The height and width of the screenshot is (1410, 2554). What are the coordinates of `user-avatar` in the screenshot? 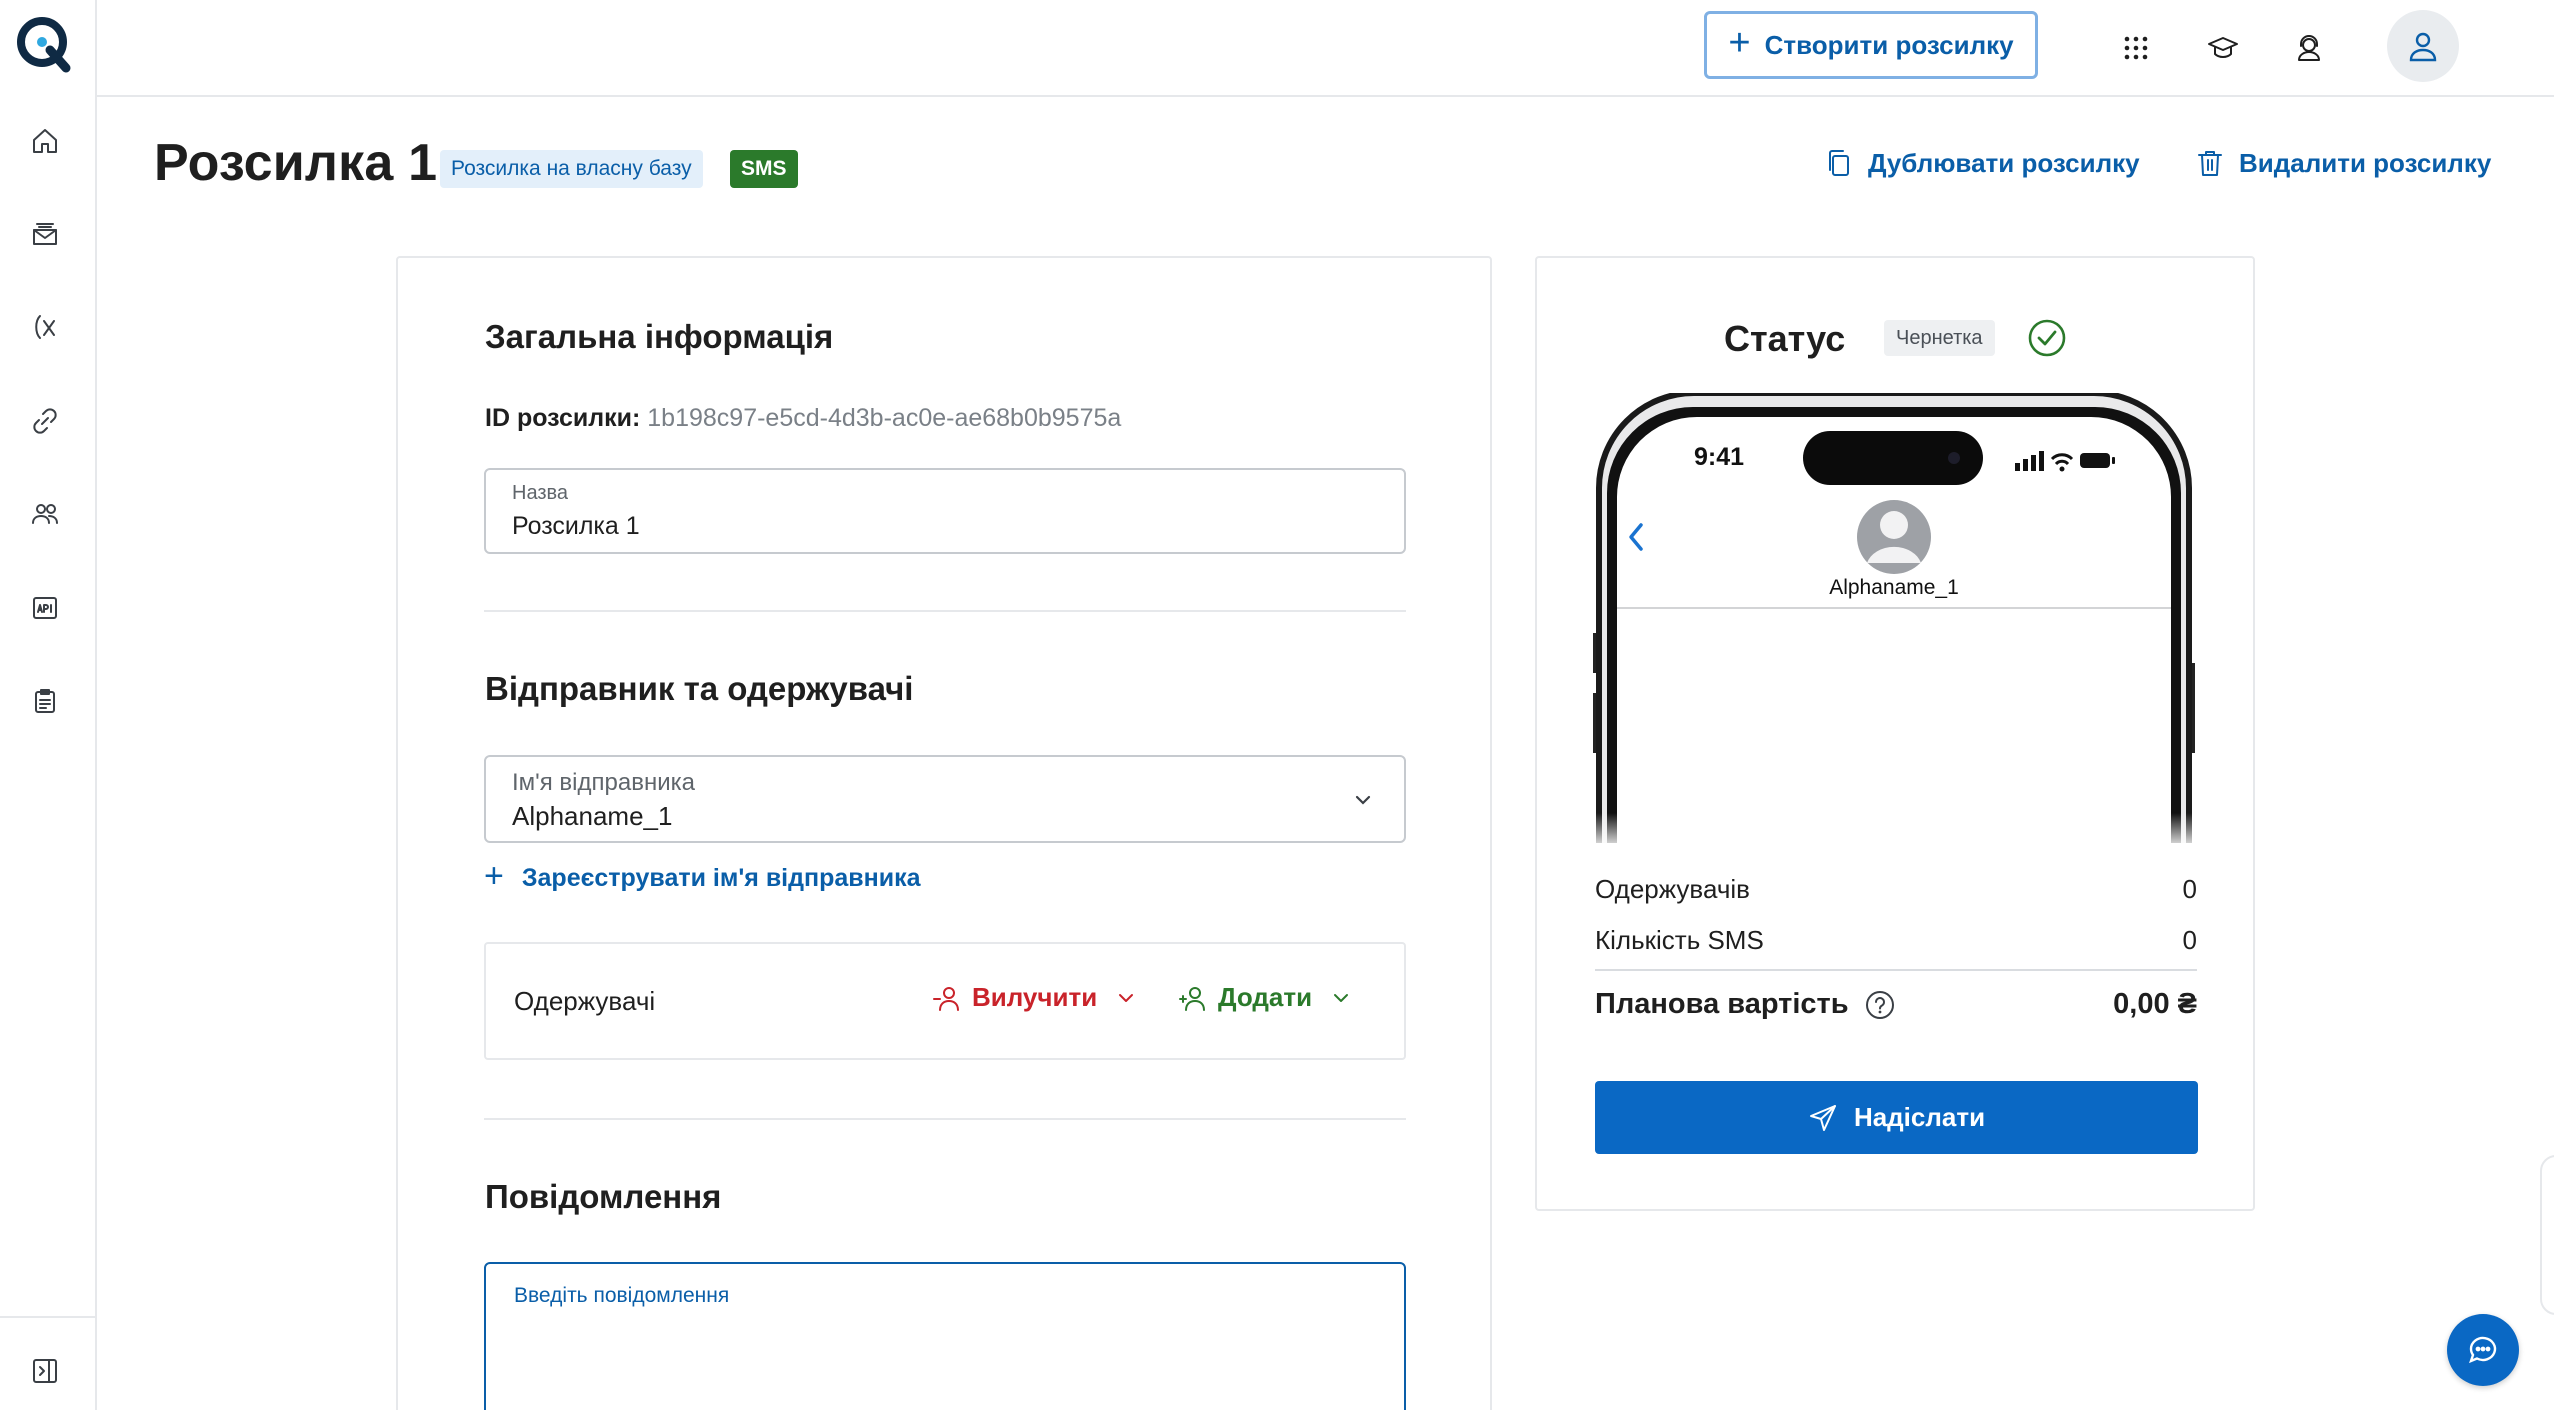 It's located at (2423, 46).